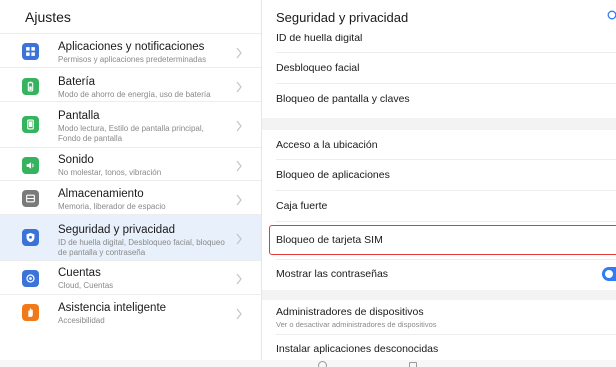  What do you see at coordinates (110, 172) in the screenshot?
I see `sidebar-item-subtitle: No molestar, tonos, vibración` at bounding box center [110, 172].